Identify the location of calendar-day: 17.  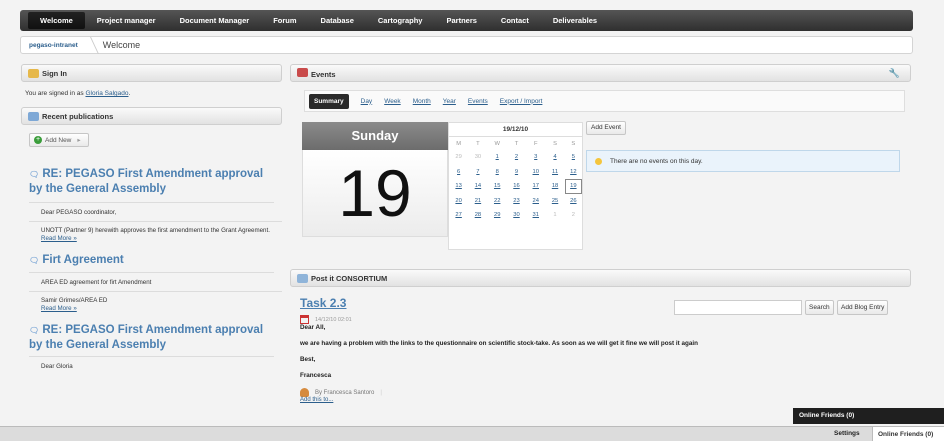
(535, 186).